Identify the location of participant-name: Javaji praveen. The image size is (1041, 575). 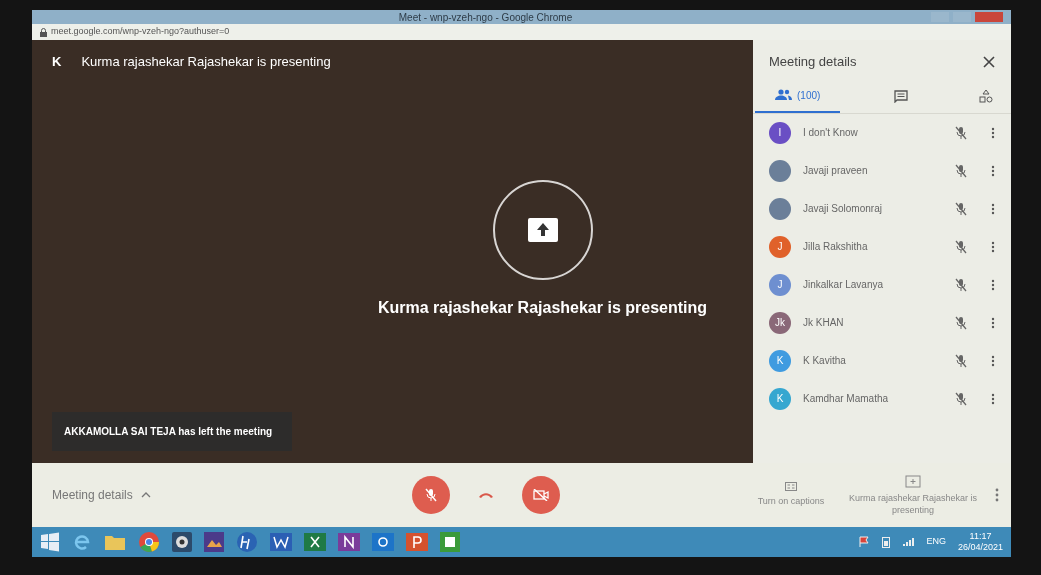
(836, 171).